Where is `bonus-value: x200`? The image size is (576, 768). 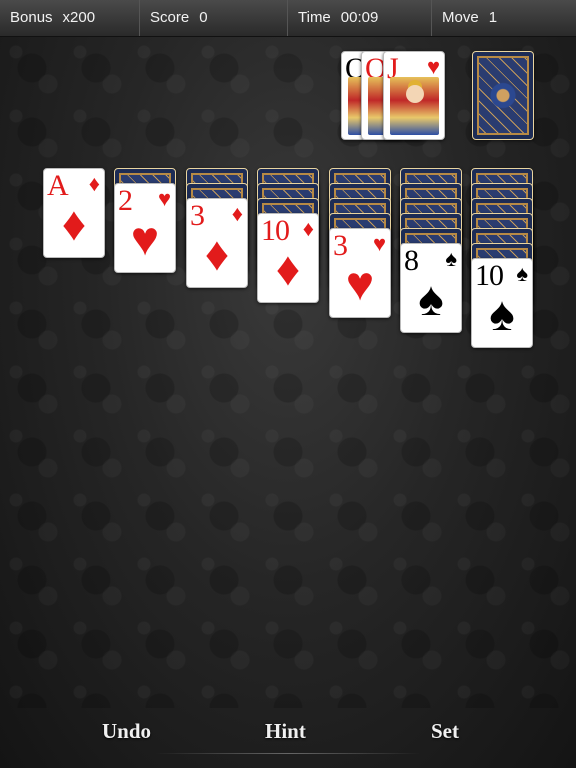
bonus-value: x200 is located at coordinates (79, 17).